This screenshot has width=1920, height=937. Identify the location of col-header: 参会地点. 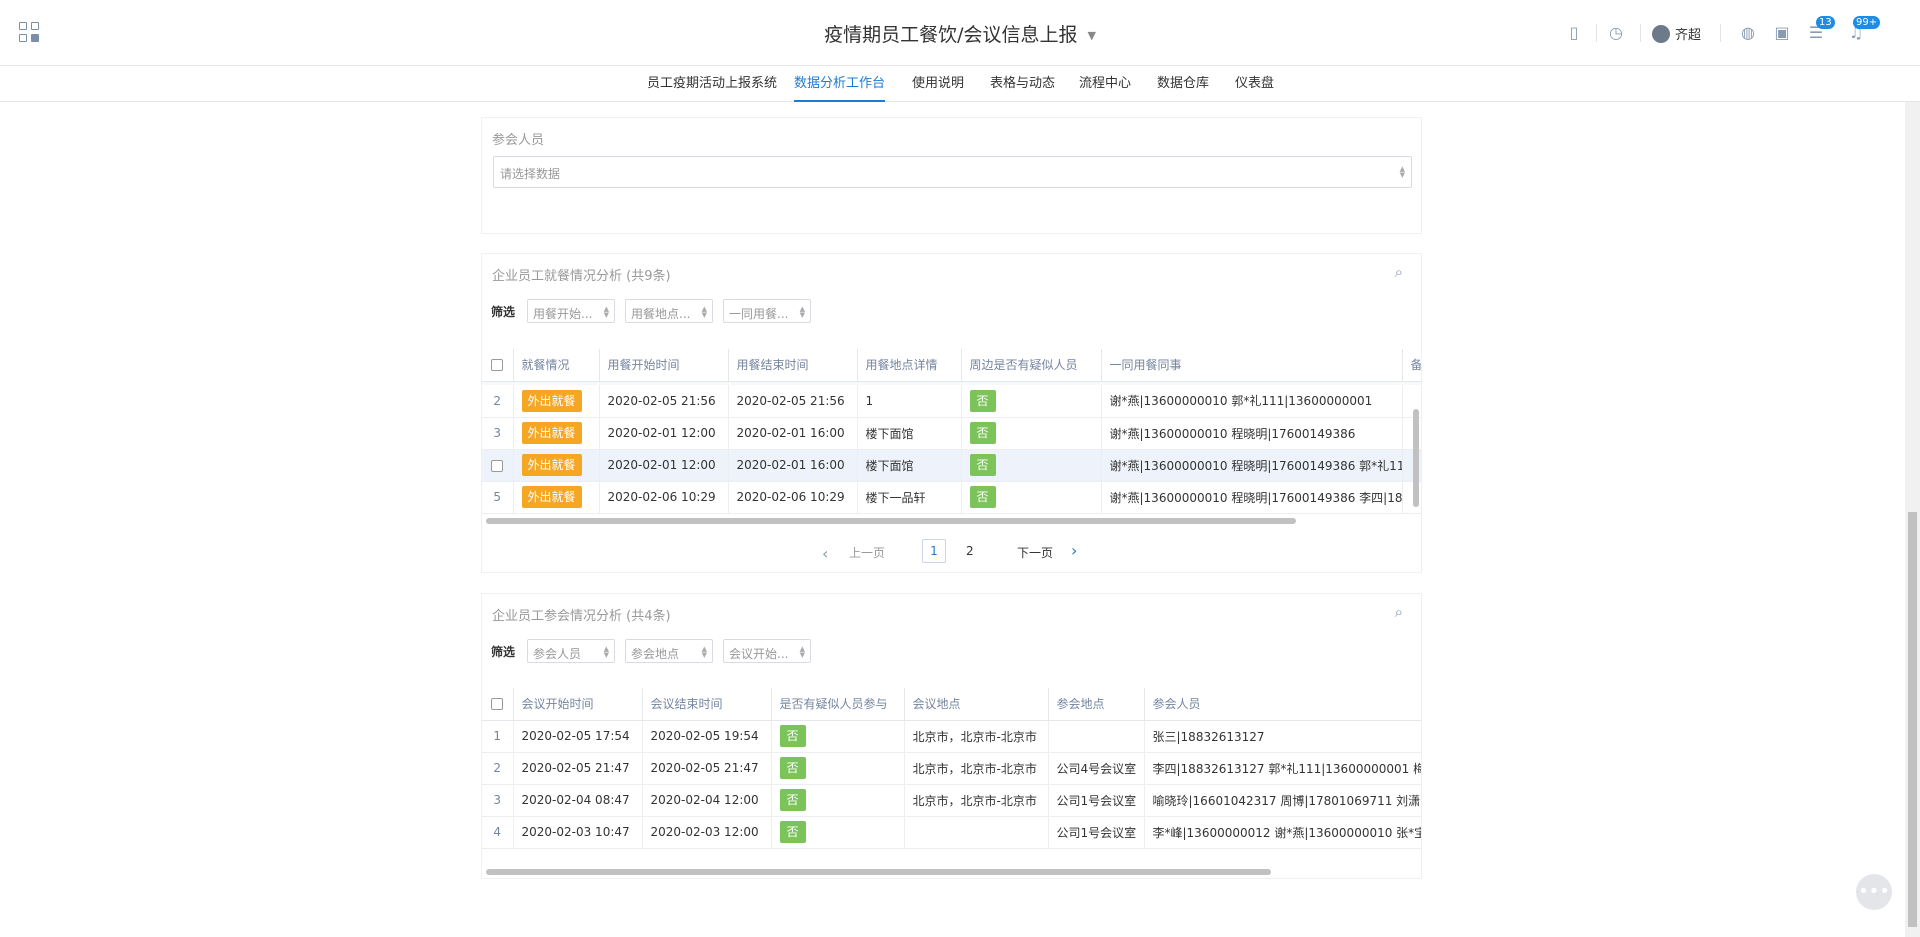
(1096, 704).